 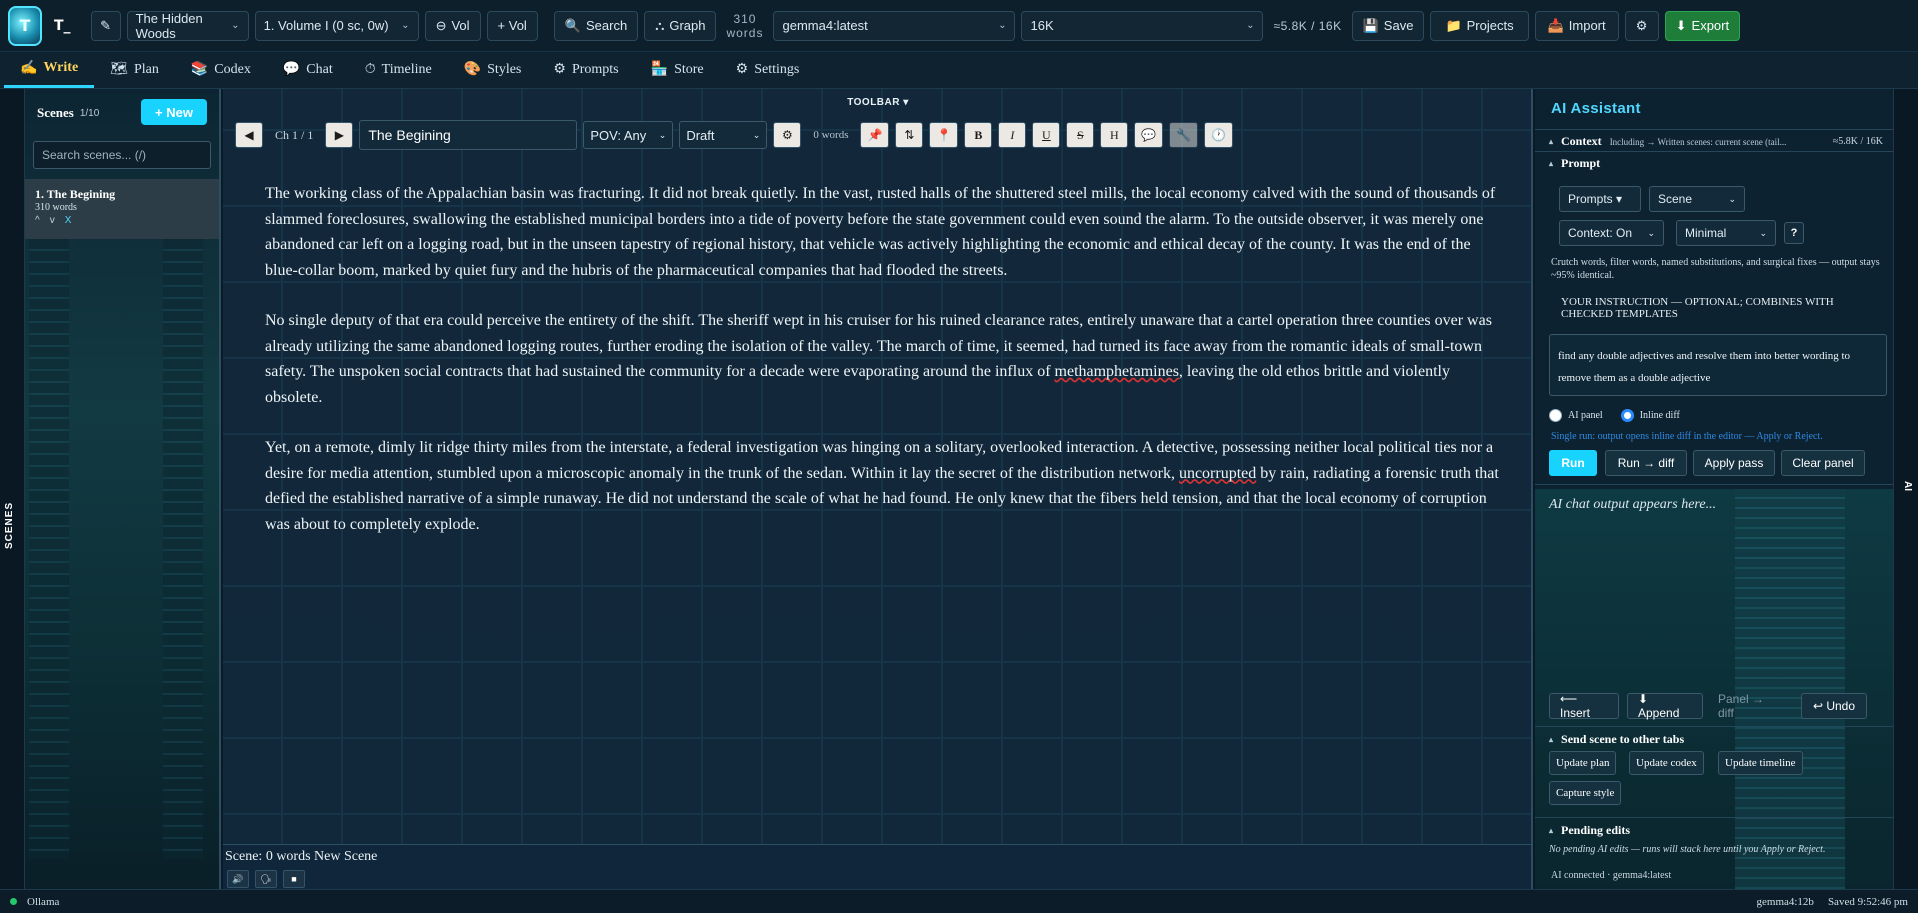 I want to click on italic-button: I, so click(x=1012, y=135).